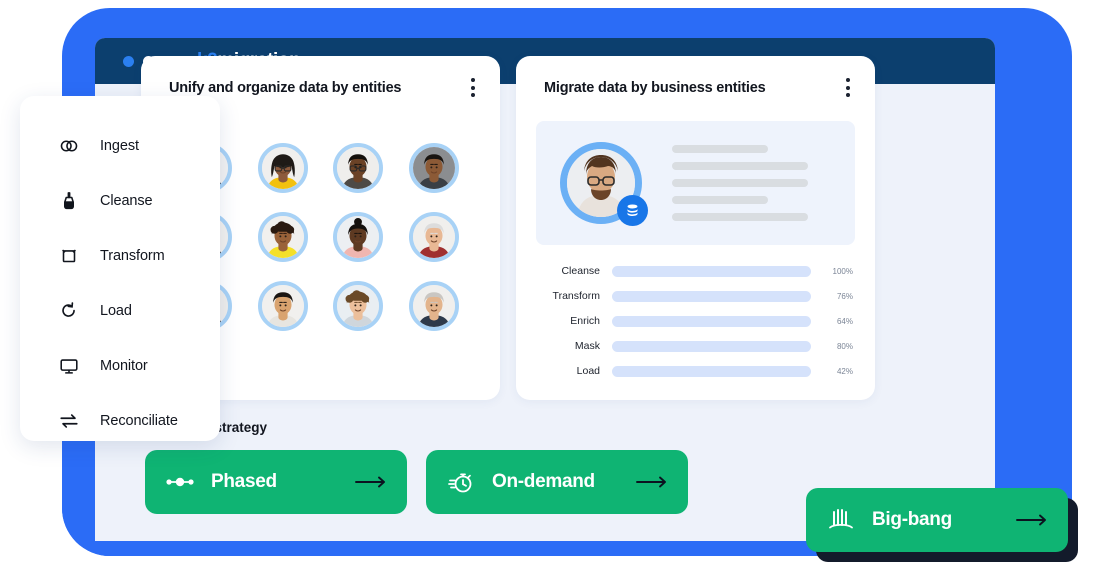 This screenshot has height=580, width=1100. I want to click on progress-value: 80%, so click(844, 346).